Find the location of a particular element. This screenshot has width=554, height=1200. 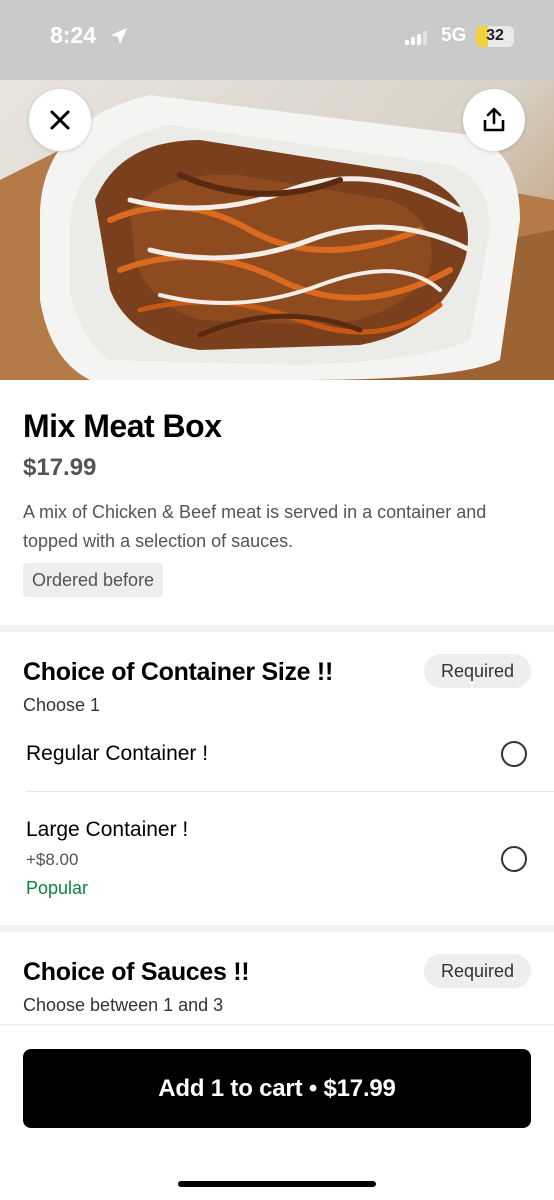

option-label: Large Container ! is located at coordinates (107, 829).